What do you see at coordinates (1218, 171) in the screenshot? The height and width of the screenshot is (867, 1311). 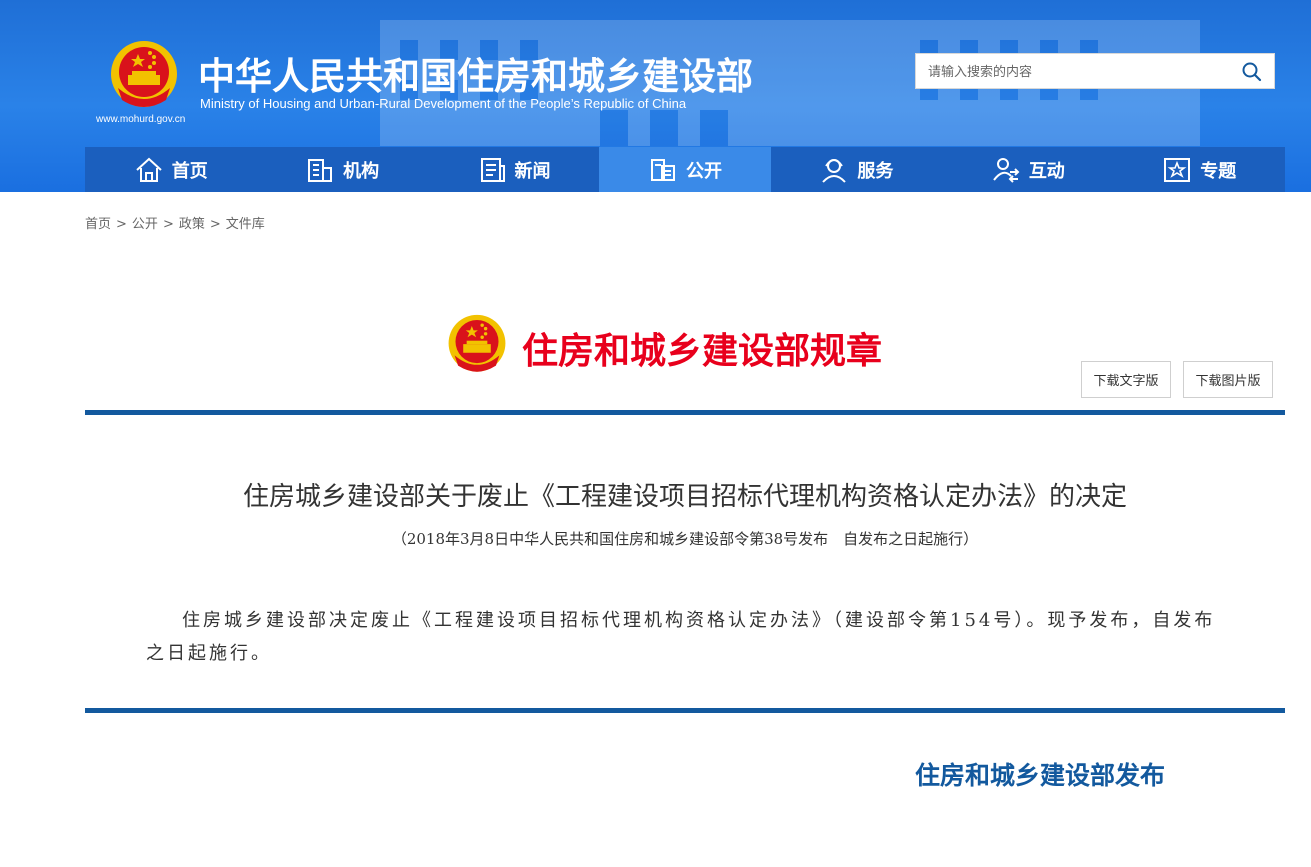 I see `nav-item-label: 专题` at bounding box center [1218, 171].